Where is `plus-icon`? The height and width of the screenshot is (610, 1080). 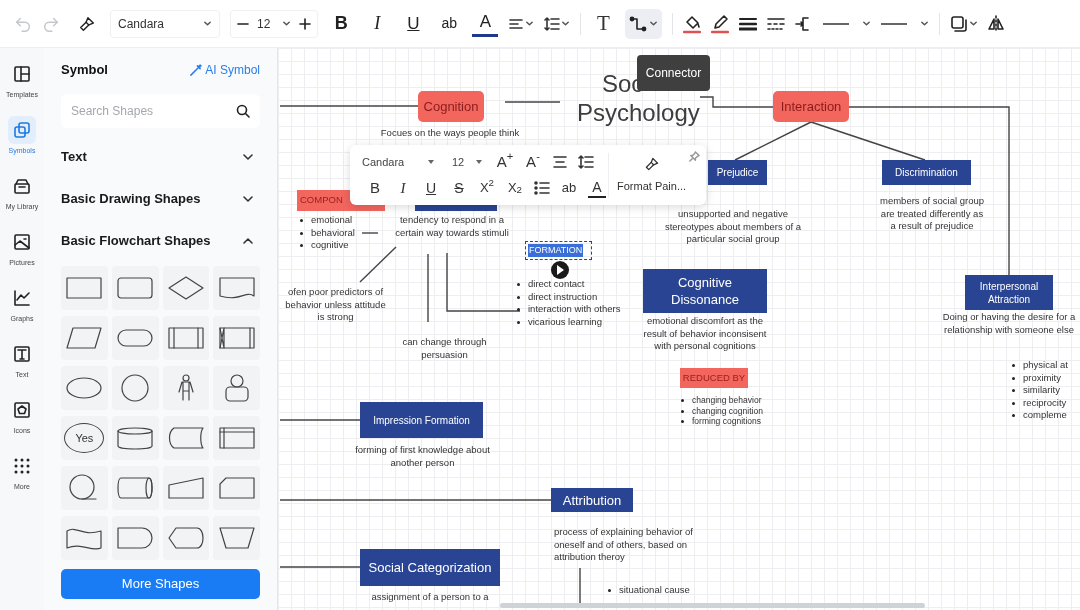 plus-icon is located at coordinates (305, 23).